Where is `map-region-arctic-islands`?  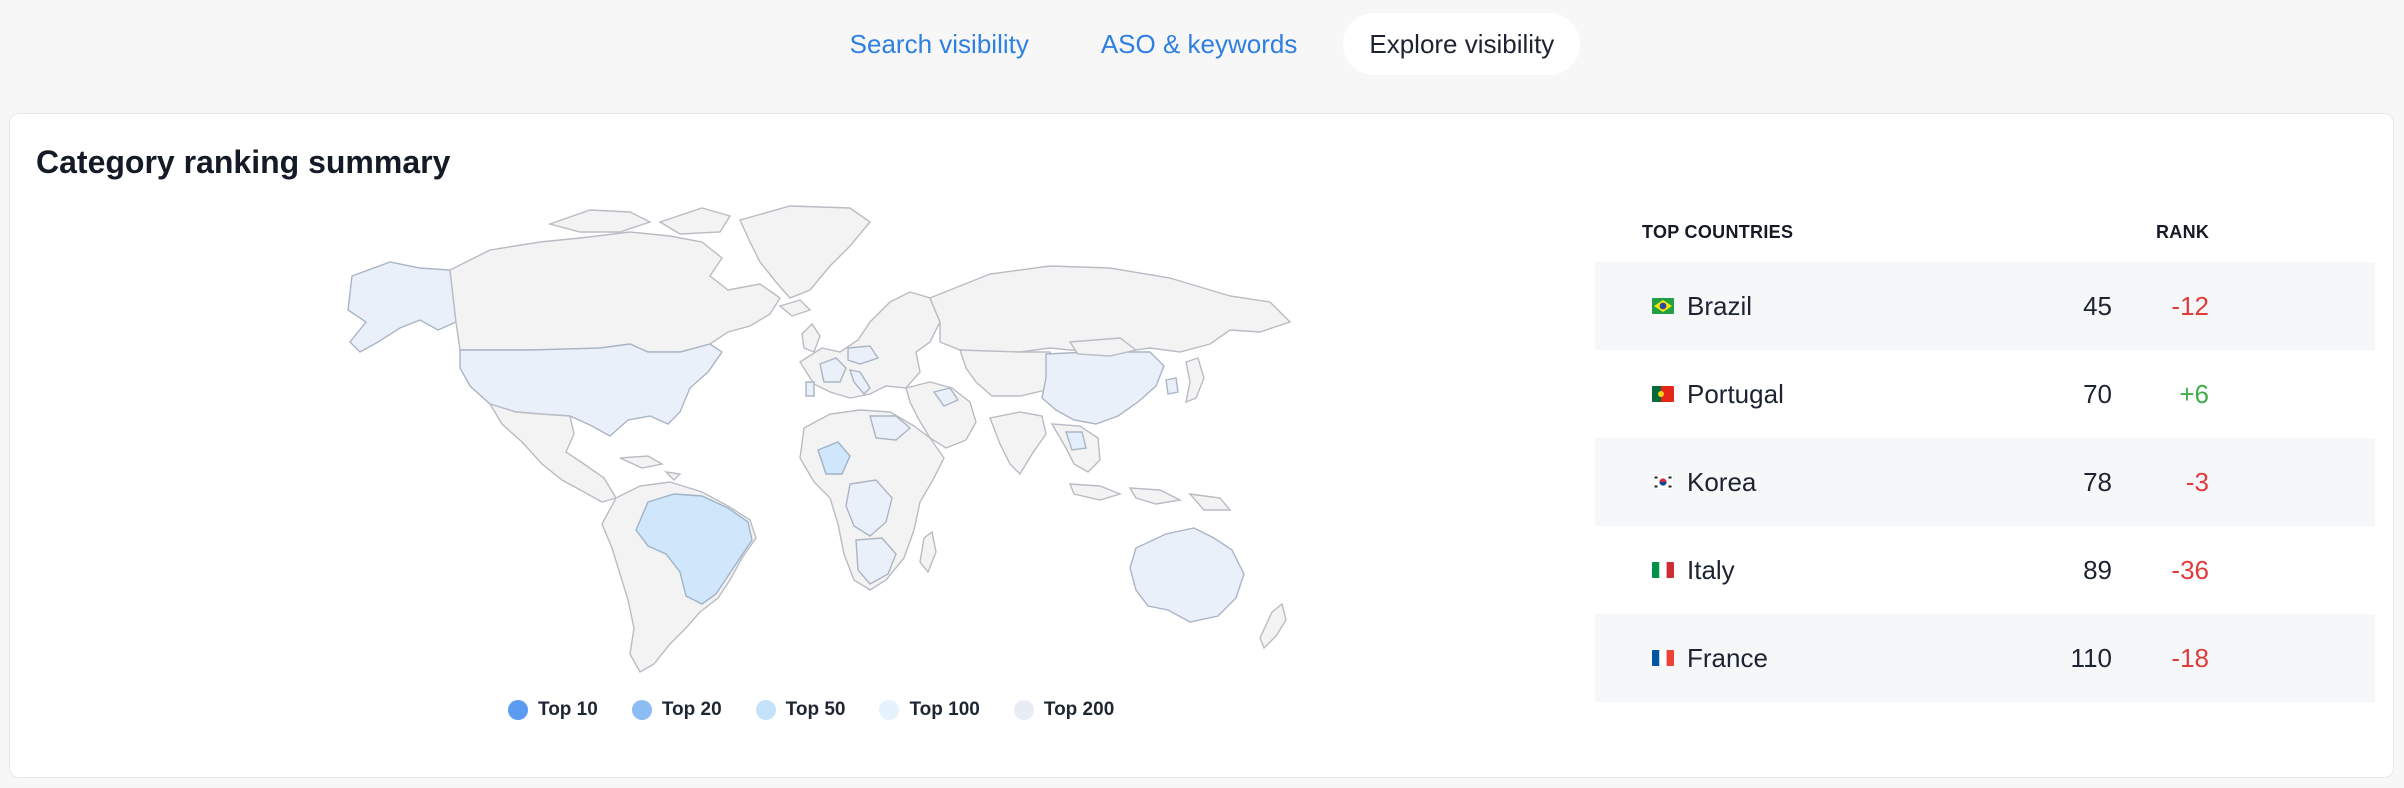
map-region-arctic-islands is located at coordinates (639, 221).